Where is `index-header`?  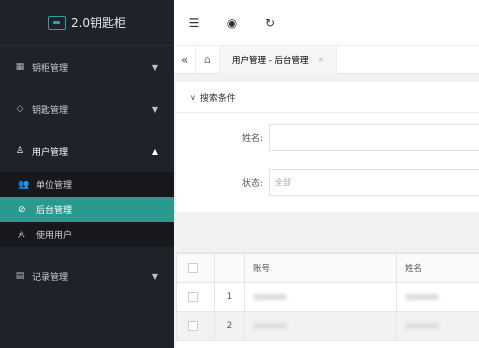
index-header is located at coordinates (229, 268).